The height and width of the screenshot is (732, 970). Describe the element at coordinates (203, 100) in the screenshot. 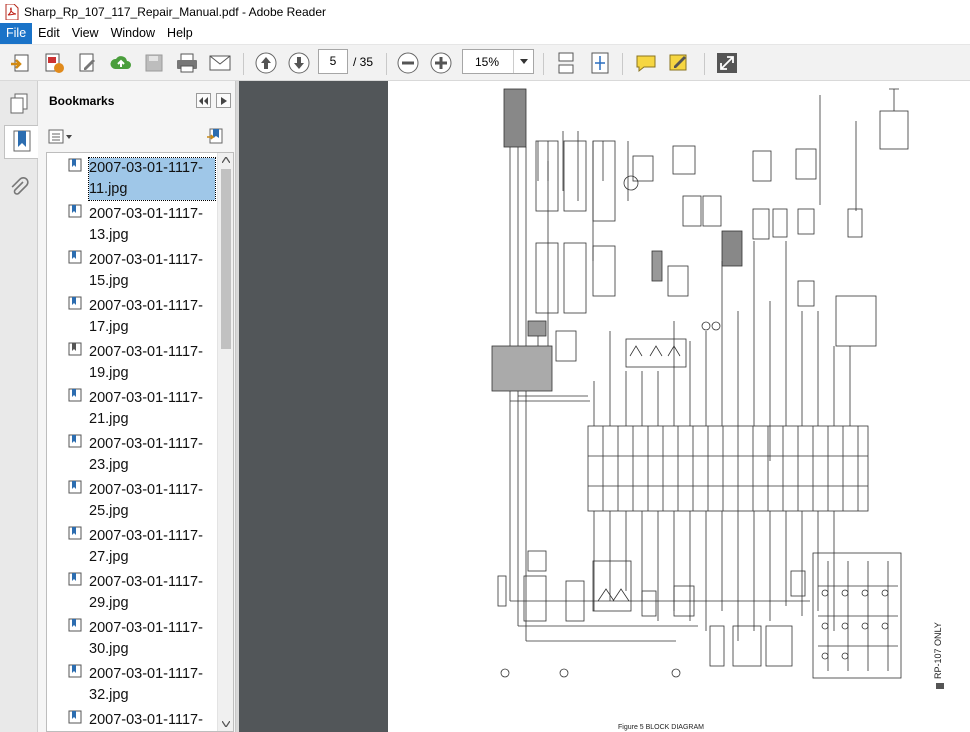

I see `collapse-panel-icon` at that location.